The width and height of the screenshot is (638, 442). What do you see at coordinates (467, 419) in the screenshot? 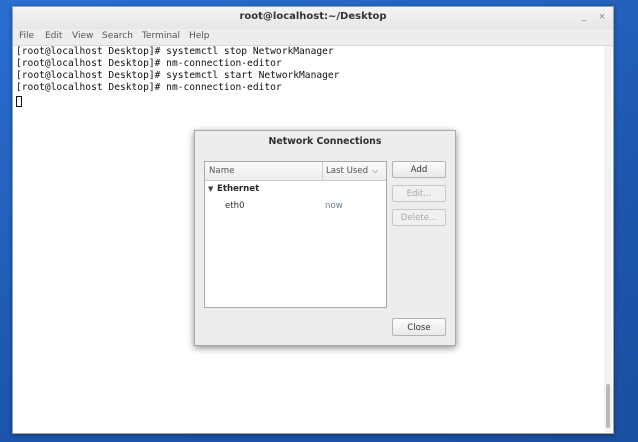
I see `watermark-text: https://blog.csdn.net/weixin_44317399` at bounding box center [467, 419].